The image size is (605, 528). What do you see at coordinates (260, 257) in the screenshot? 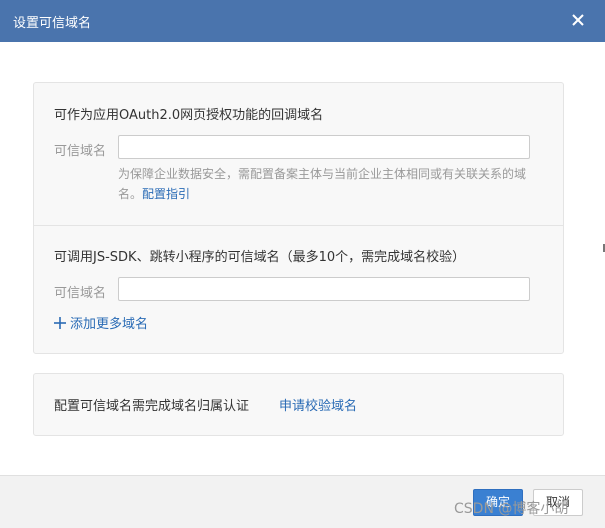
I see `jssdk-section-title: 可调用JS-SDK、跳转小程序的可信域名（最多10个，需完成域名校验）` at bounding box center [260, 257].